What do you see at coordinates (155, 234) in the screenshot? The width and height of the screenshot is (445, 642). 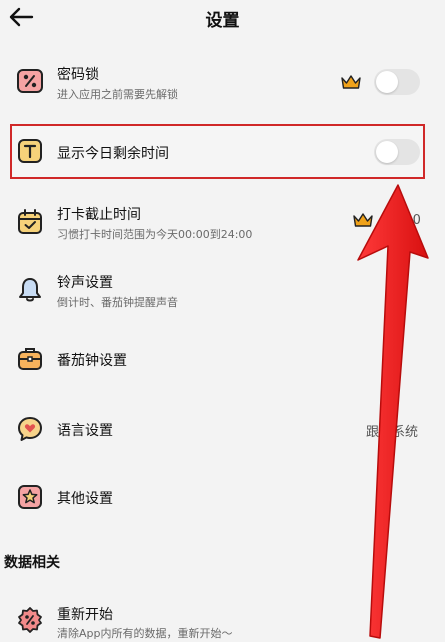 I see `checkin-deadline-subtitle: 习惯打卡时间范围为今天00:00到24:00` at bounding box center [155, 234].